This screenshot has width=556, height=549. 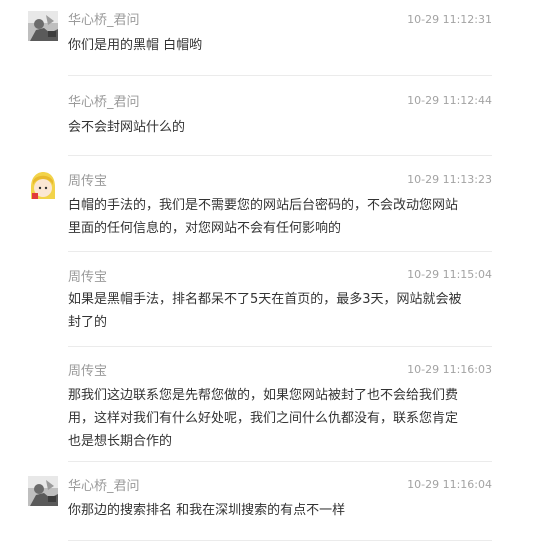 I want to click on message-text: 你们是用的黑帽 白帽哟, so click(x=135, y=45).